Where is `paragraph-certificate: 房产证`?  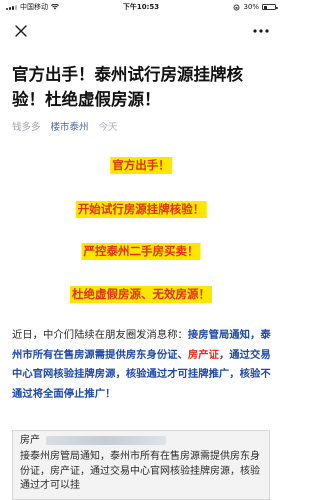
paragraph-certificate: 房产证 is located at coordinates (203, 354).